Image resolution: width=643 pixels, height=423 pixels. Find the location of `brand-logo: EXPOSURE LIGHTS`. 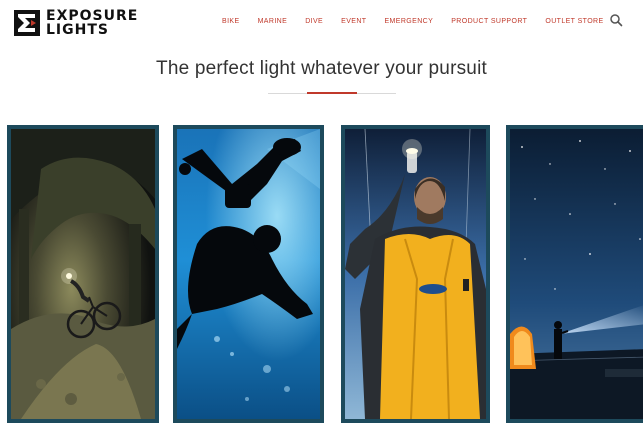

brand-logo: EXPOSURE LIGHTS is located at coordinates (89, 23).